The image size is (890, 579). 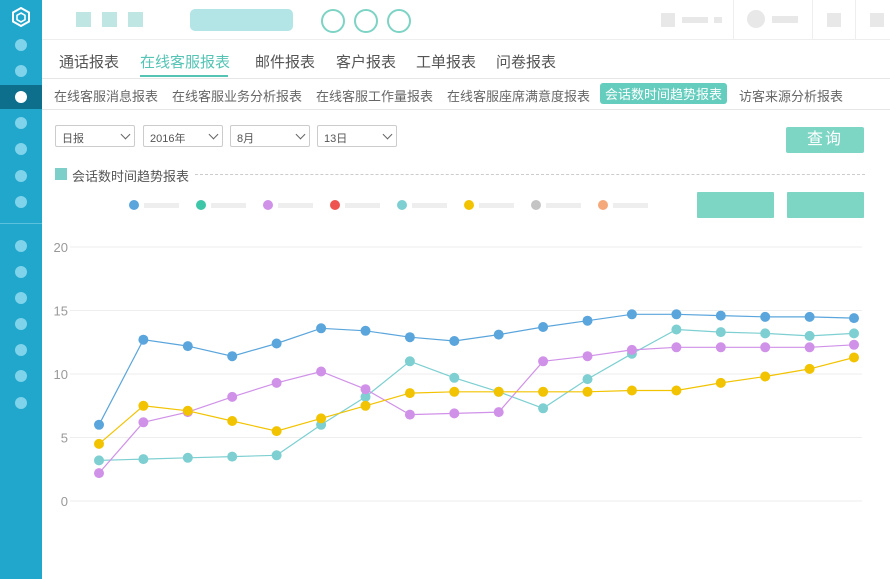 I want to click on series-line, so click(x=476, y=400).